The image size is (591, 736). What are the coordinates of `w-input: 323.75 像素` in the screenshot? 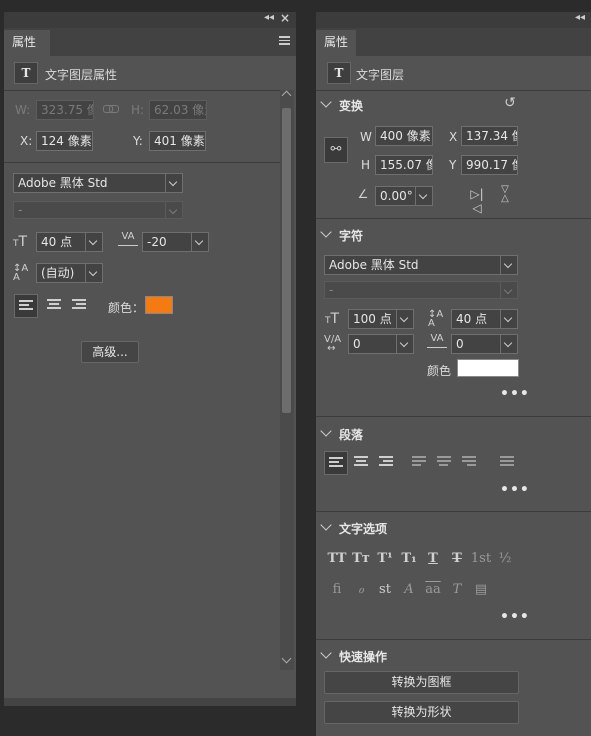 It's located at (65, 110).